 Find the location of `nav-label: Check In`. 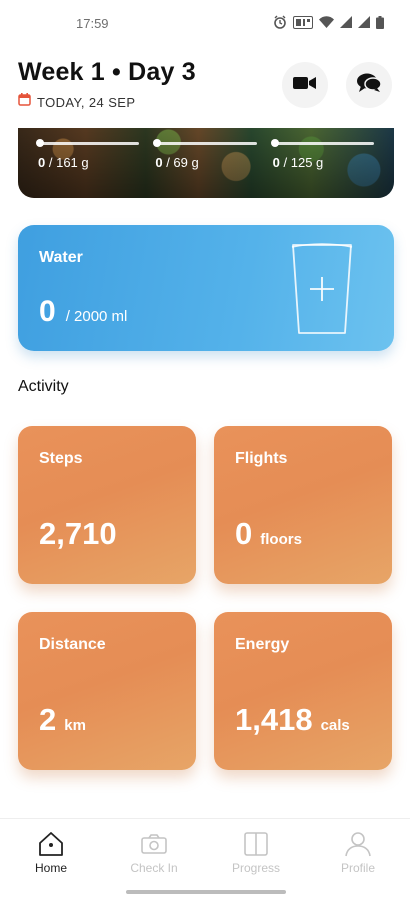

nav-label: Check In is located at coordinates (154, 868).